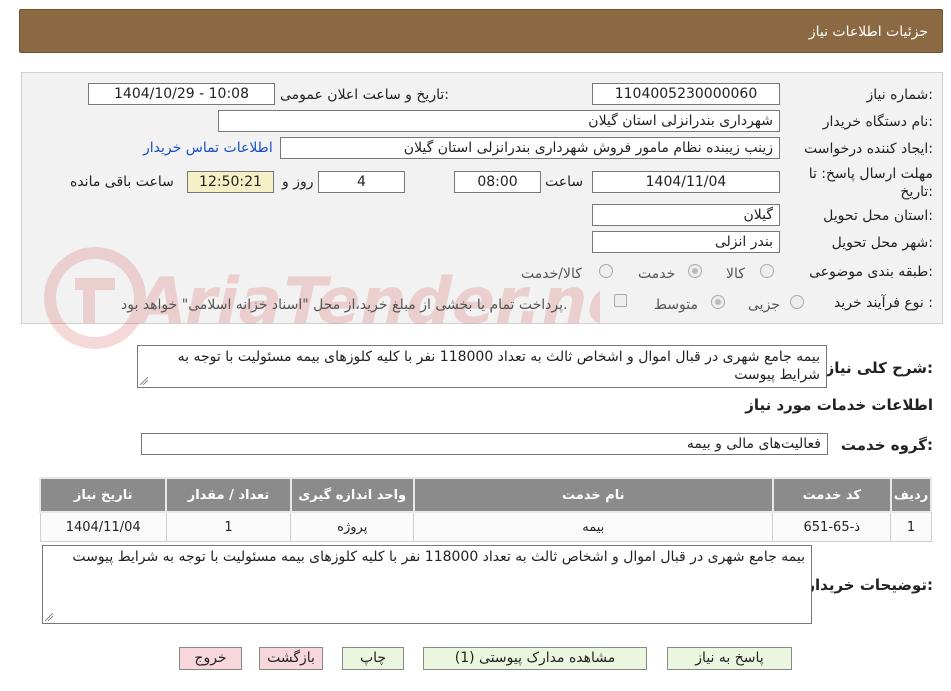 Image resolution: width=951 pixels, height=691 pixels. What do you see at coordinates (103, 495) in the screenshot?
I see `col-need-date: تاریخ نیاز` at bounding box center [103, 495].